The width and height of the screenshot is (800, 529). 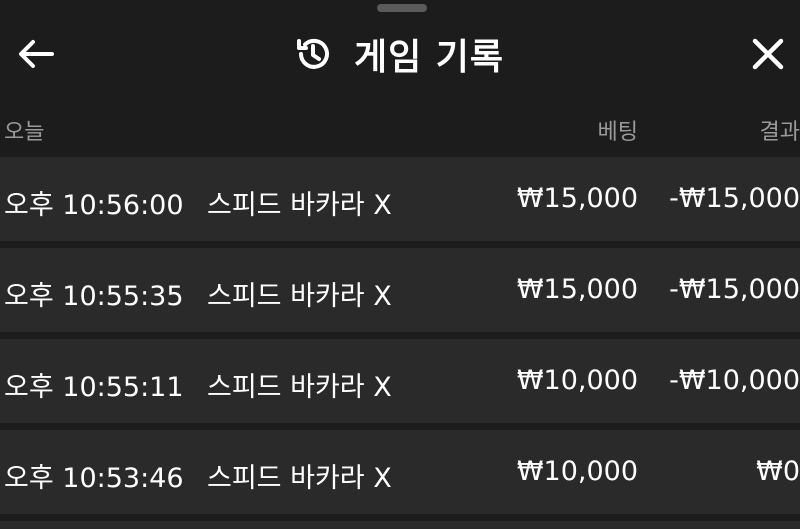 I want to click on page-title: 게임 기록, so click(x=429, y=57).